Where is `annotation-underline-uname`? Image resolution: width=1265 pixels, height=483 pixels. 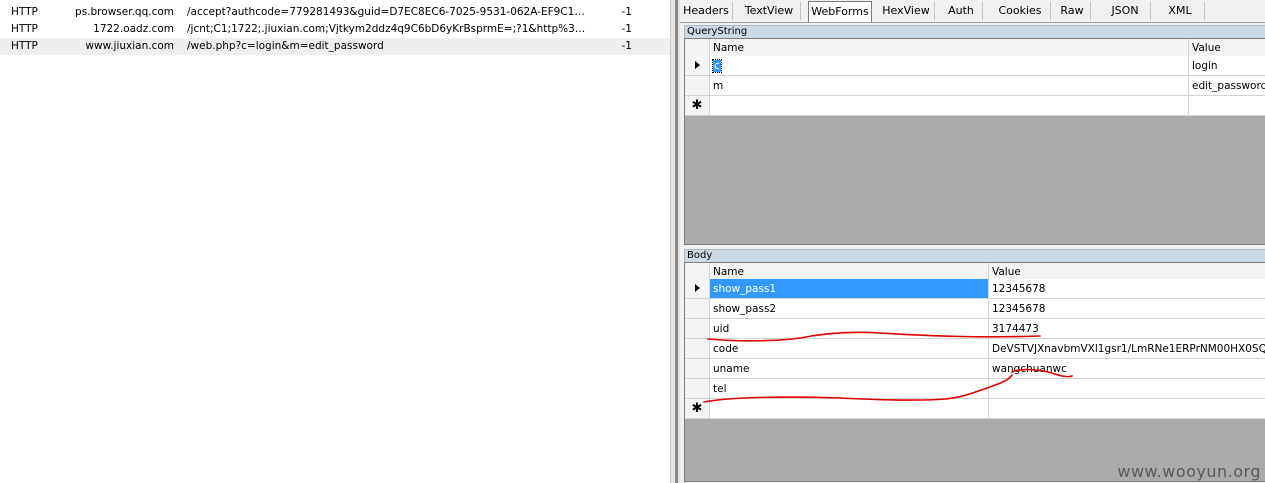 annotation-underline-uname is located at coordinates (1042, 373).